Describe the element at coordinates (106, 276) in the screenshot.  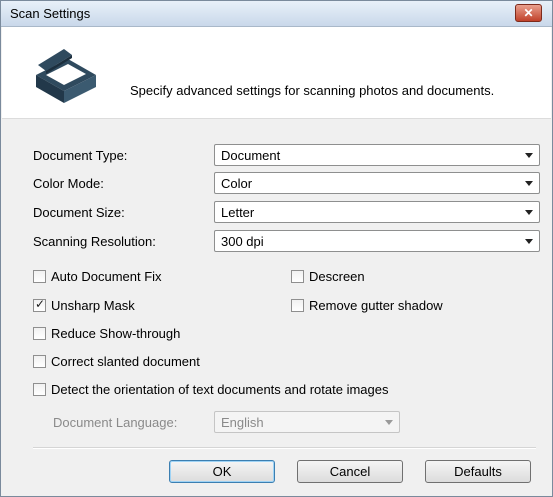
I see `auto-document-fix-label: Auto Document Fix` at that location.